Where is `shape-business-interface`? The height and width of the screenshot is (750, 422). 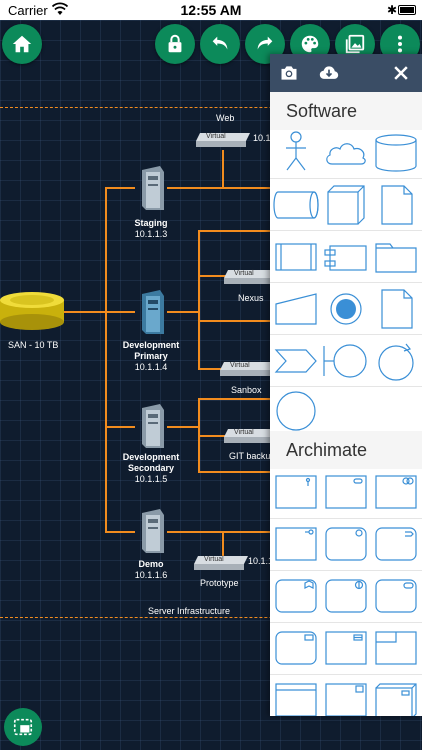
shape-business-interface is located at coordinates (296, 545).